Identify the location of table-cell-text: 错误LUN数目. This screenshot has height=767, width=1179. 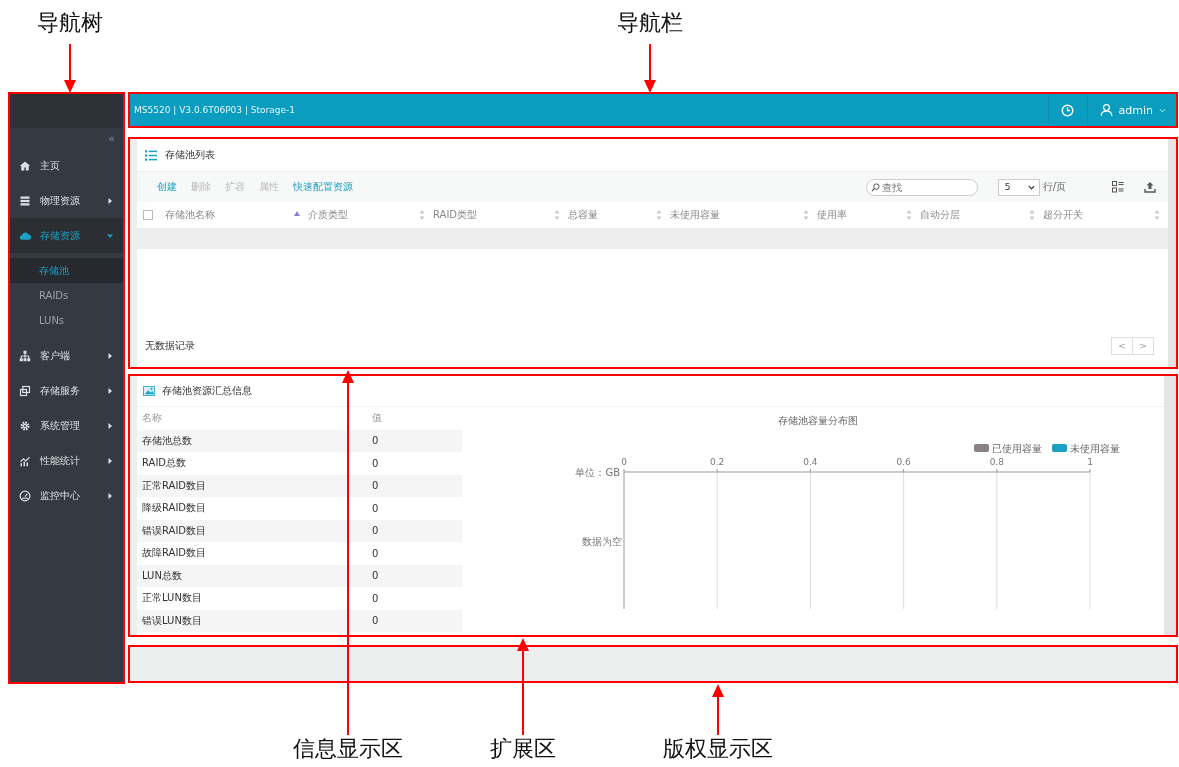
(172, 620).